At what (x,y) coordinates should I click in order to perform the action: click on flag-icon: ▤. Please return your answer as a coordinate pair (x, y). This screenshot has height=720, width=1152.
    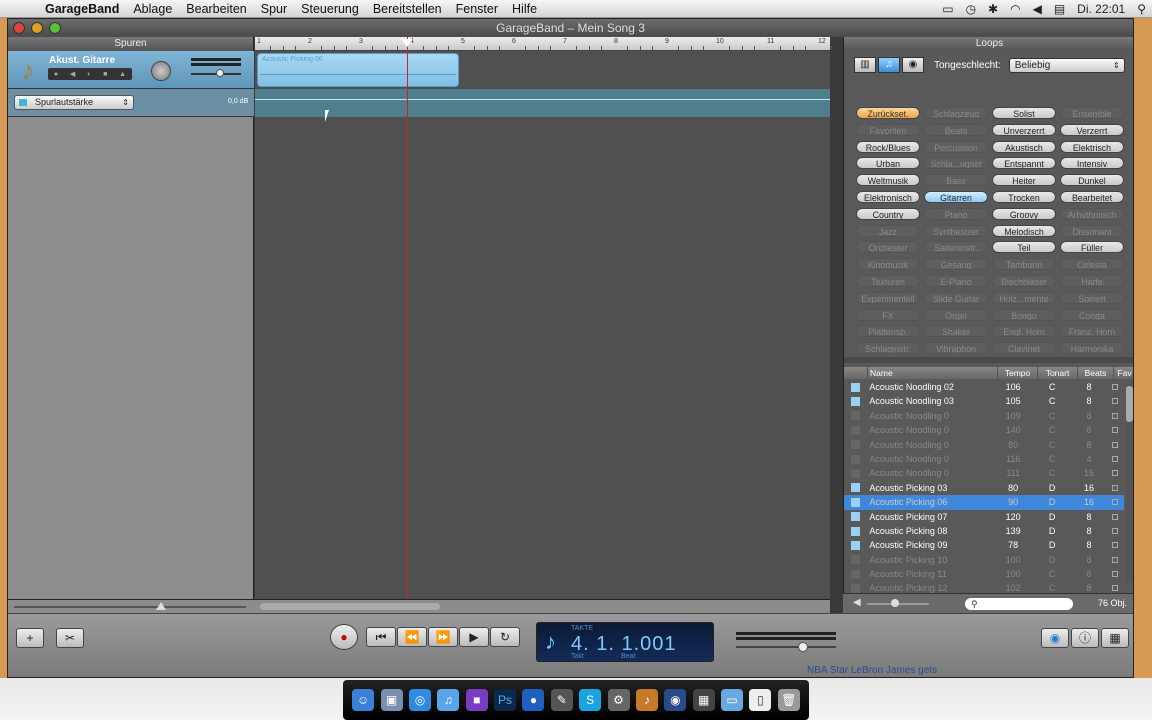
    Looking at the image, I should click on (1059, 9).